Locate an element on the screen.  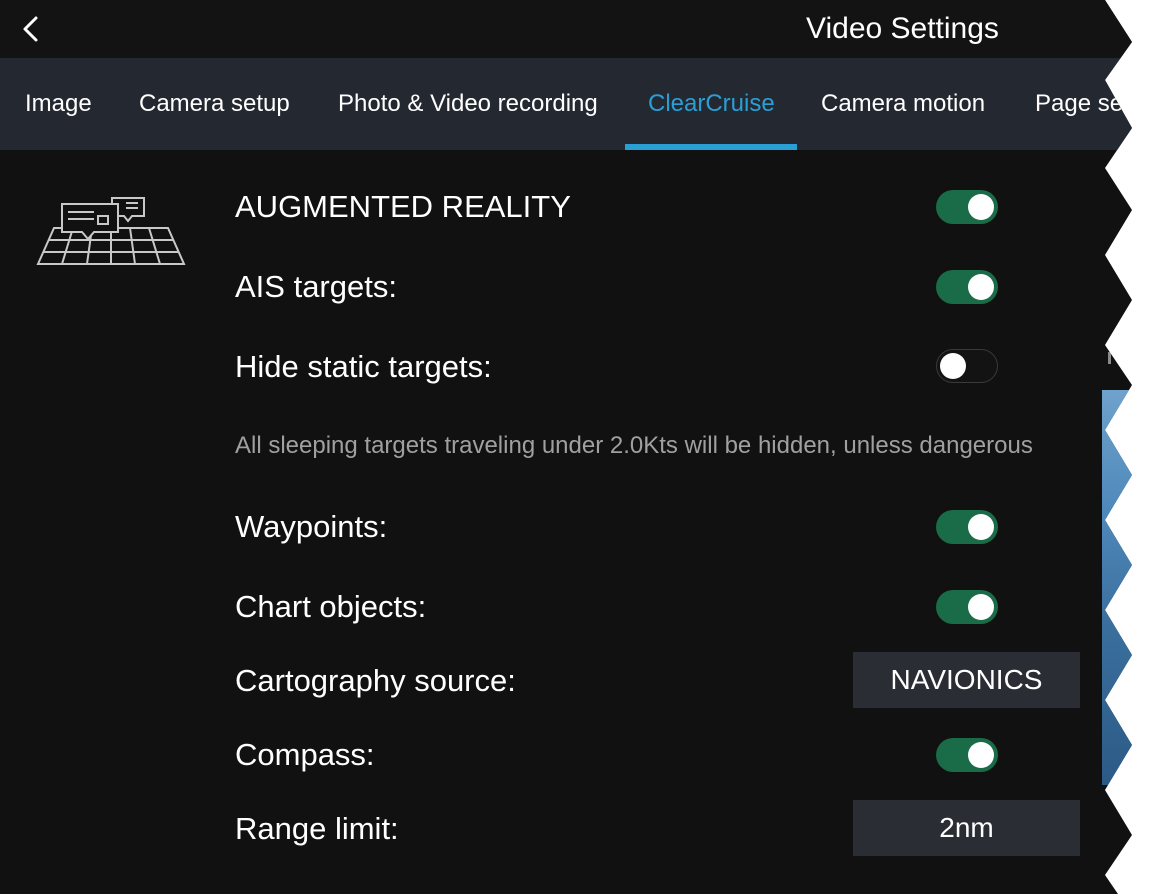
tab-image: Image is located at coordinates (58, 104).